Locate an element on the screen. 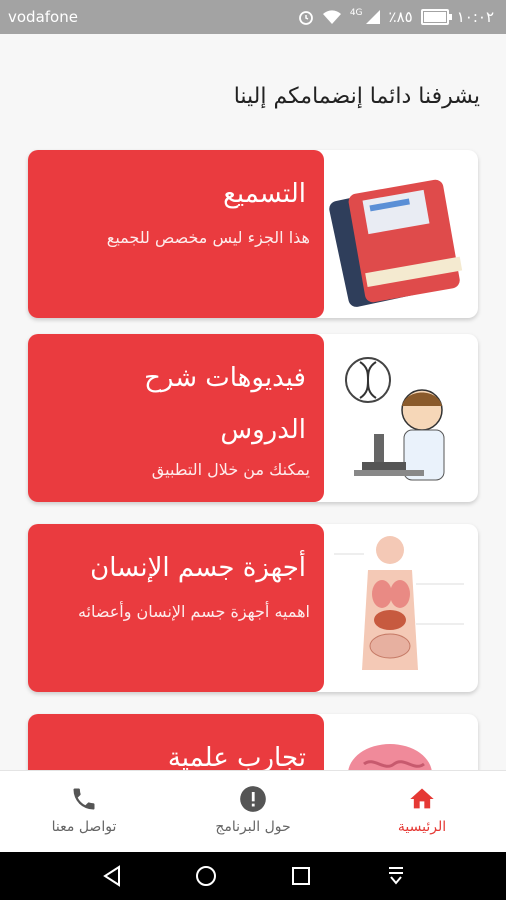 Image resolution: width=506 pixels, height=900 pixels. welcome-text: يشرفنا دائما إنضمامكم إلينا is located at coordinates (356, 96).